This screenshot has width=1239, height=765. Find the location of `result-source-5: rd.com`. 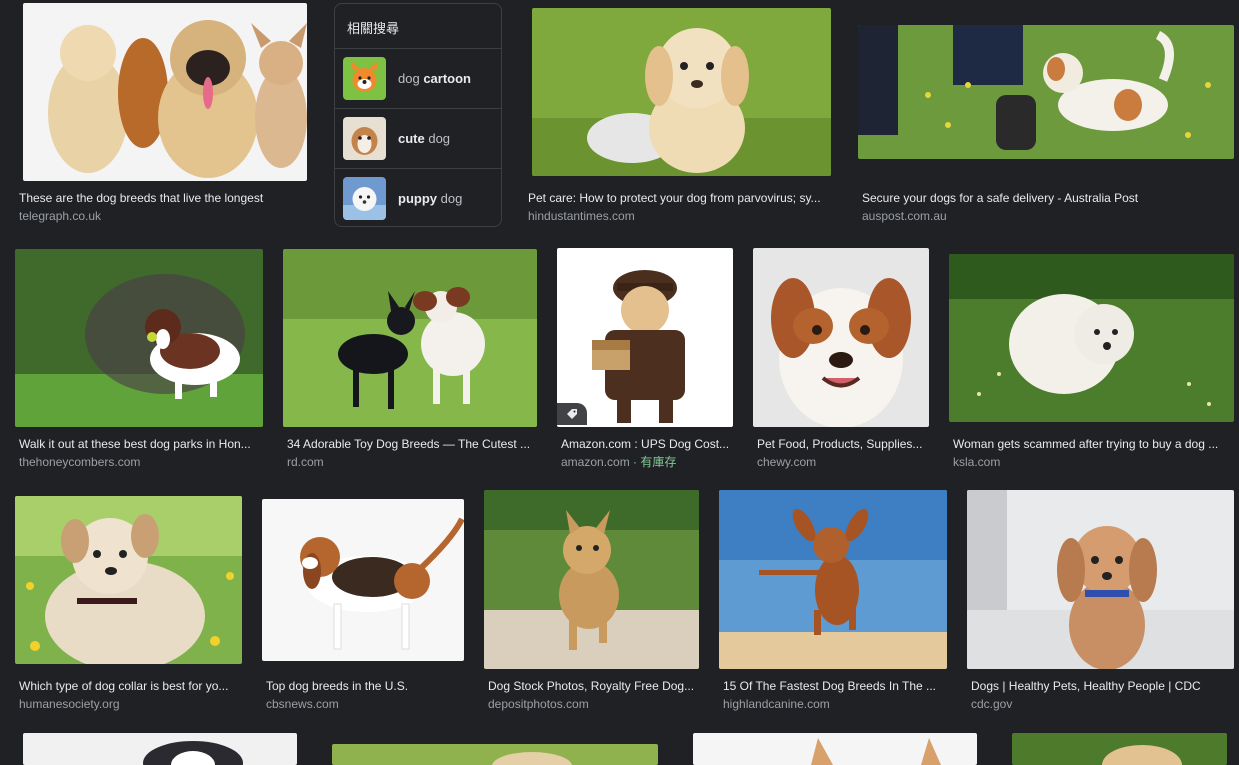

result-source-5: rd.com is located at coordinates (305, 462).